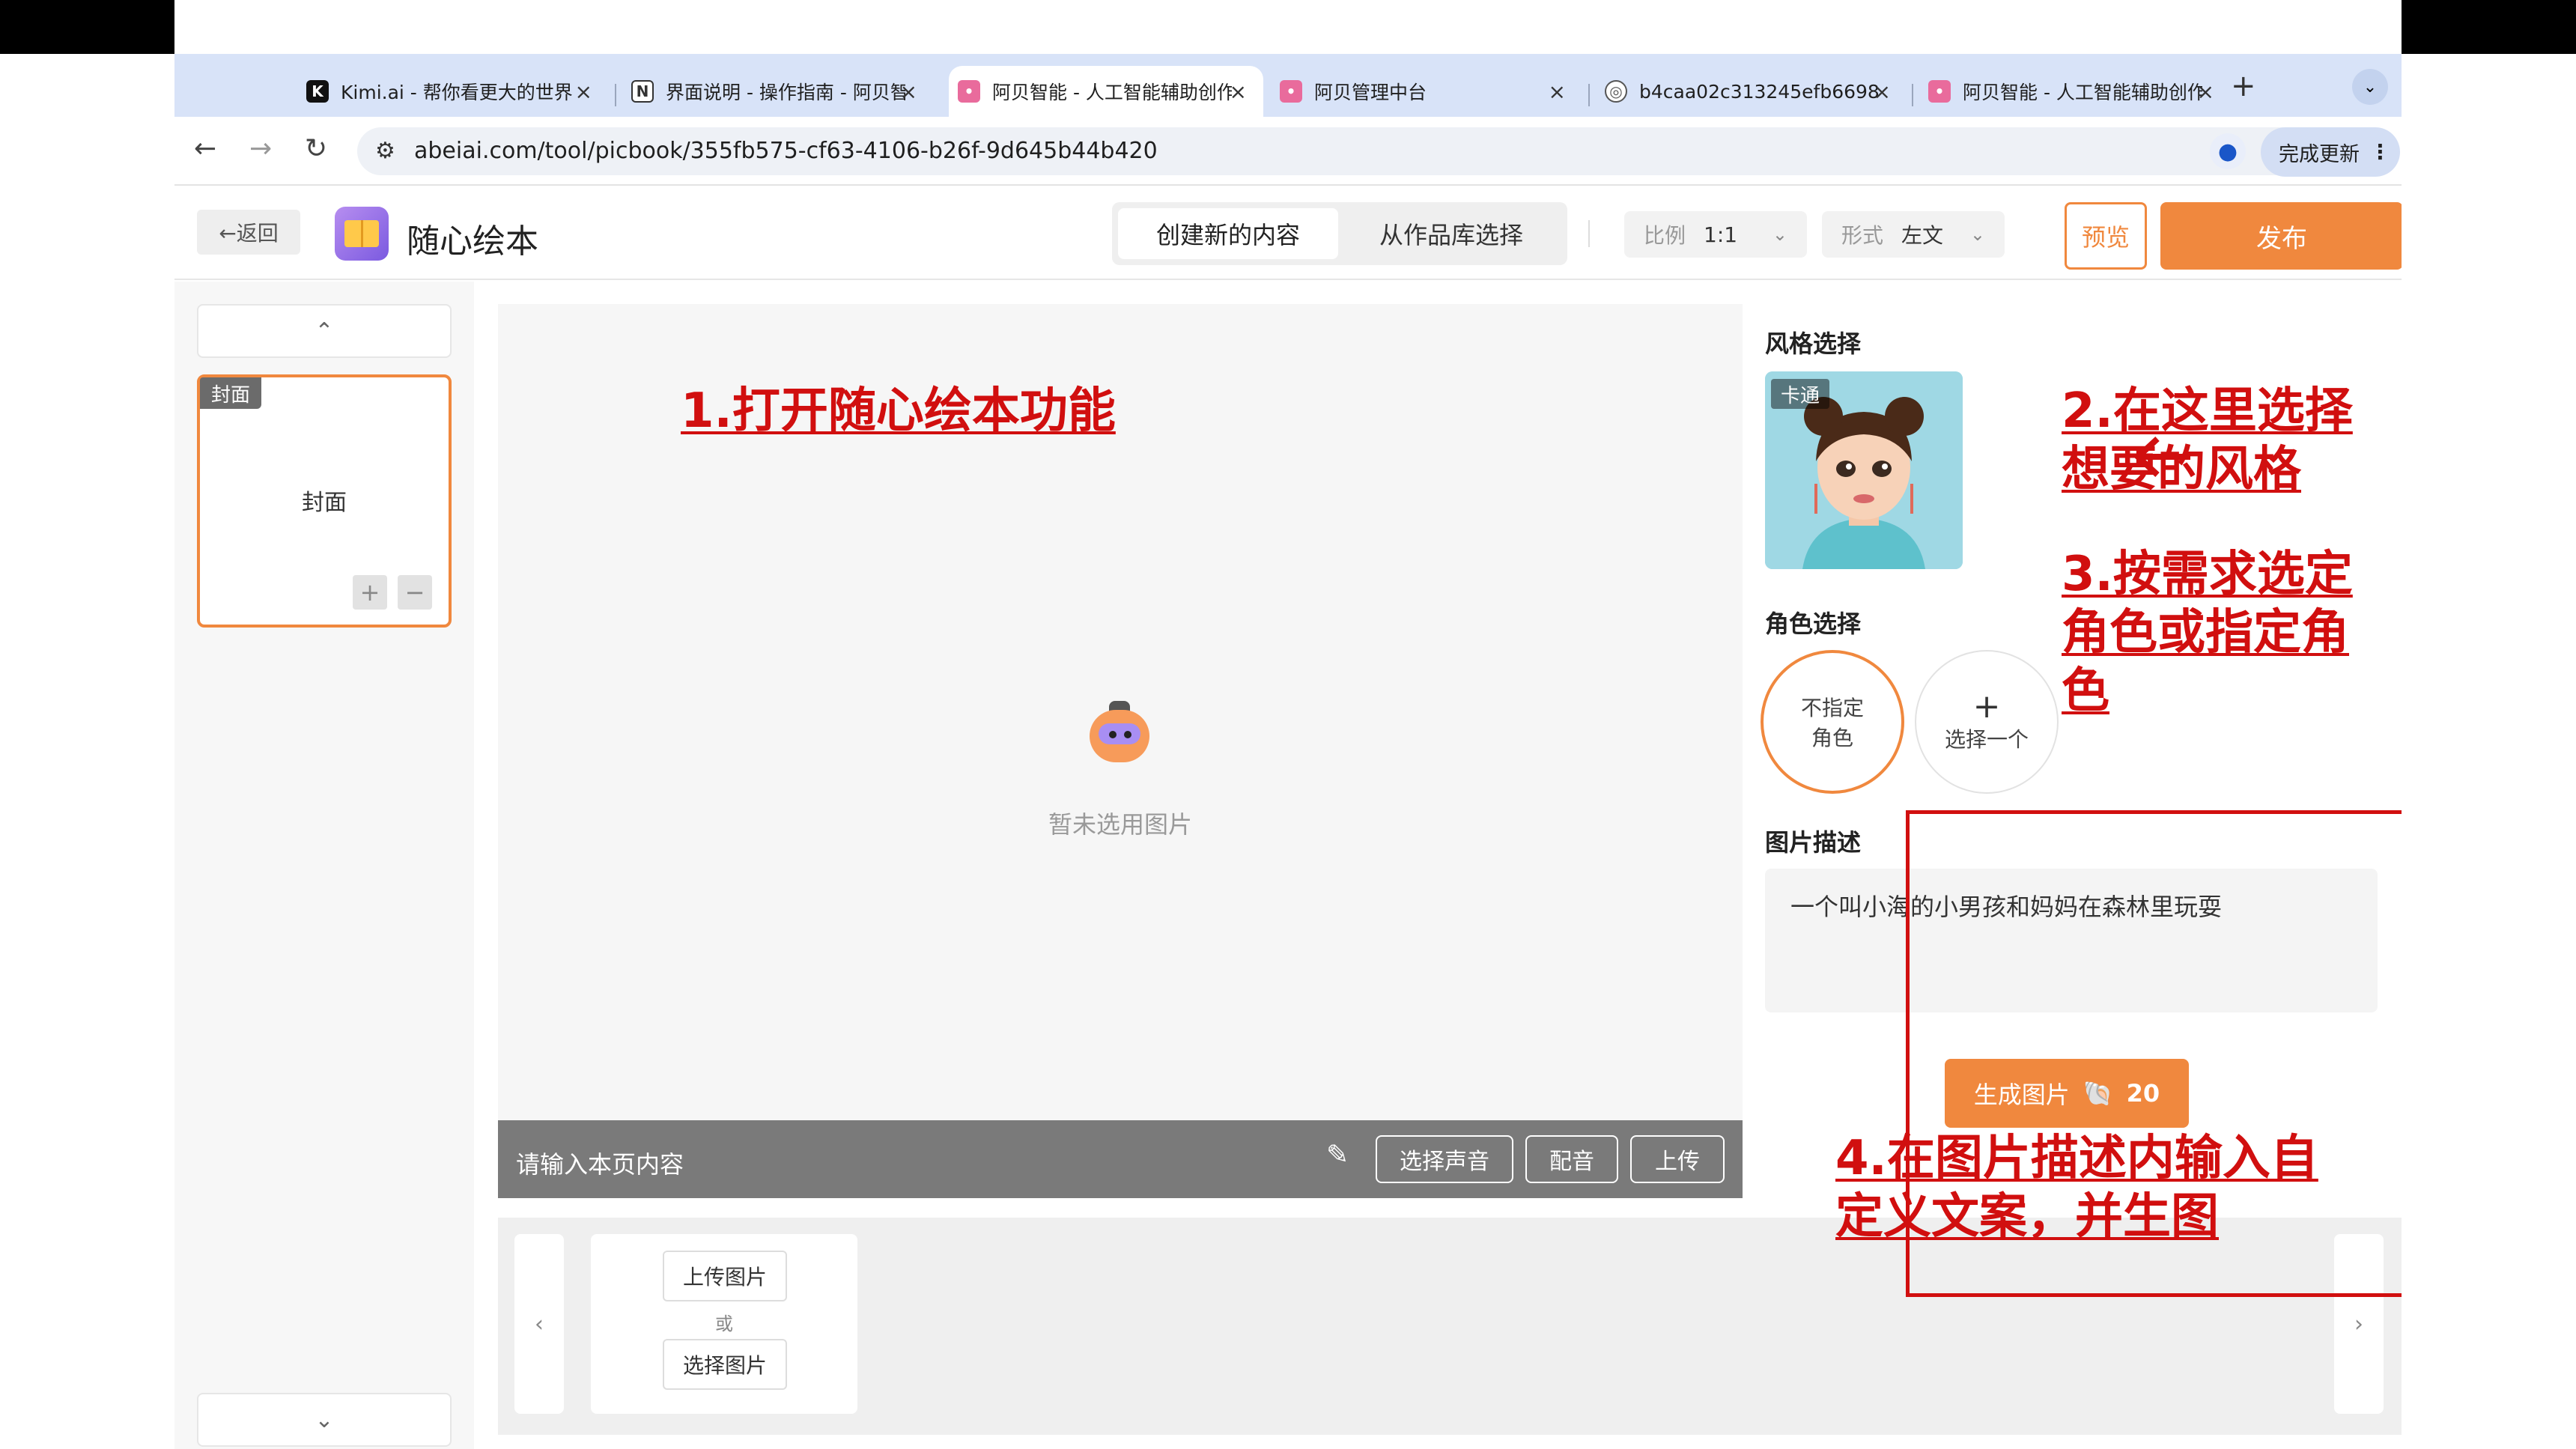  I want to click on chevron-up-icon: ⌃, so click(324, 331).